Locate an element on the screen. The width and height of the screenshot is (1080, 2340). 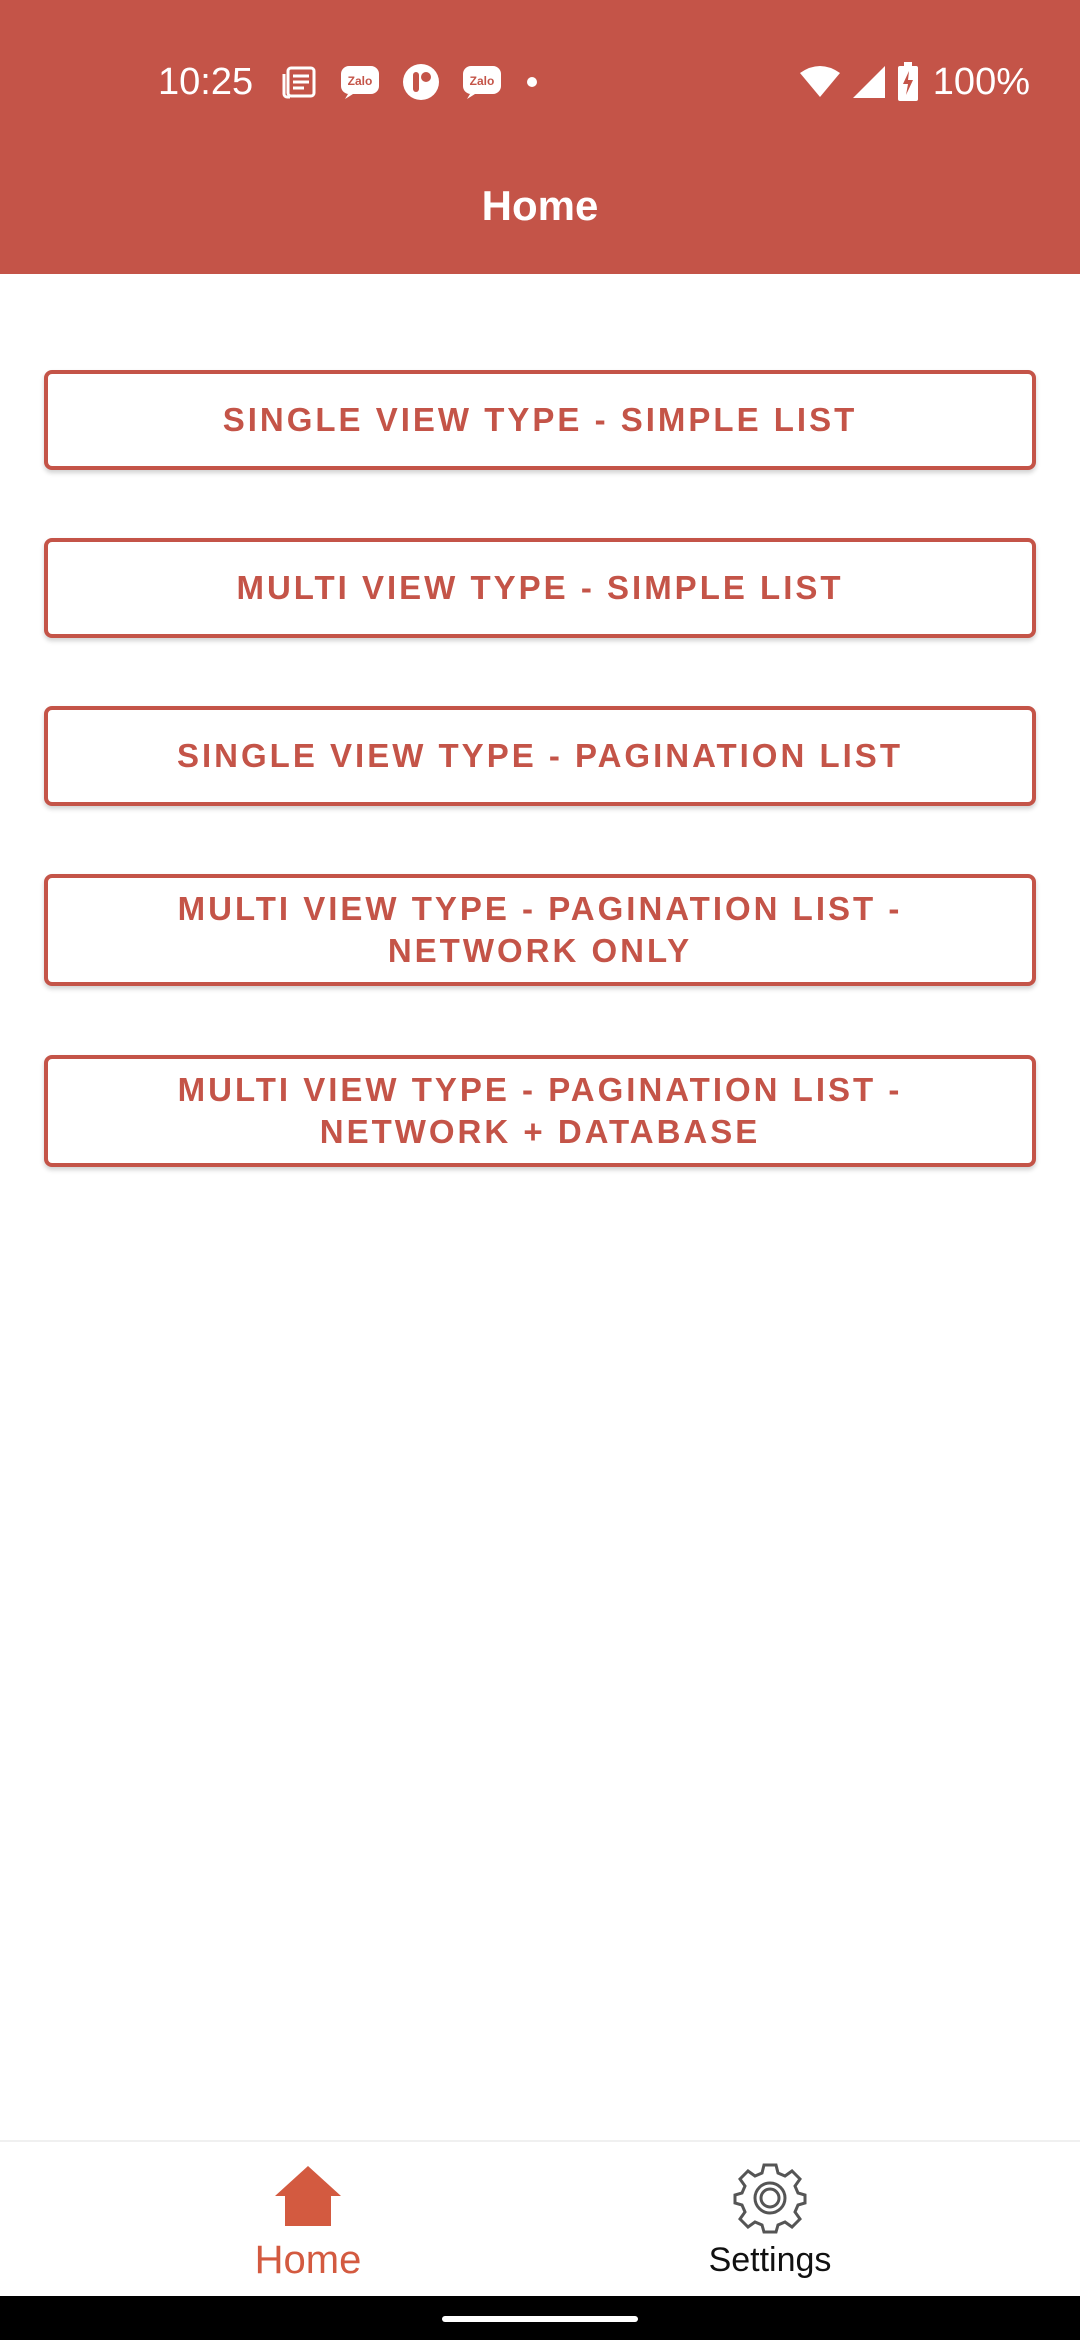
battery-charging-icon is located at coordinates (908, 82).